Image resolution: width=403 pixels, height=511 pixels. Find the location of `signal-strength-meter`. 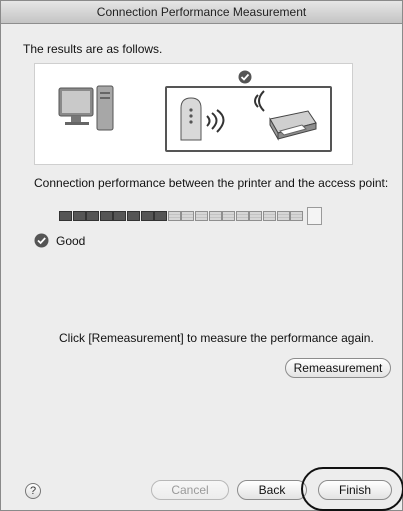

signal-strength-meter is located at coordinates (191, 216).